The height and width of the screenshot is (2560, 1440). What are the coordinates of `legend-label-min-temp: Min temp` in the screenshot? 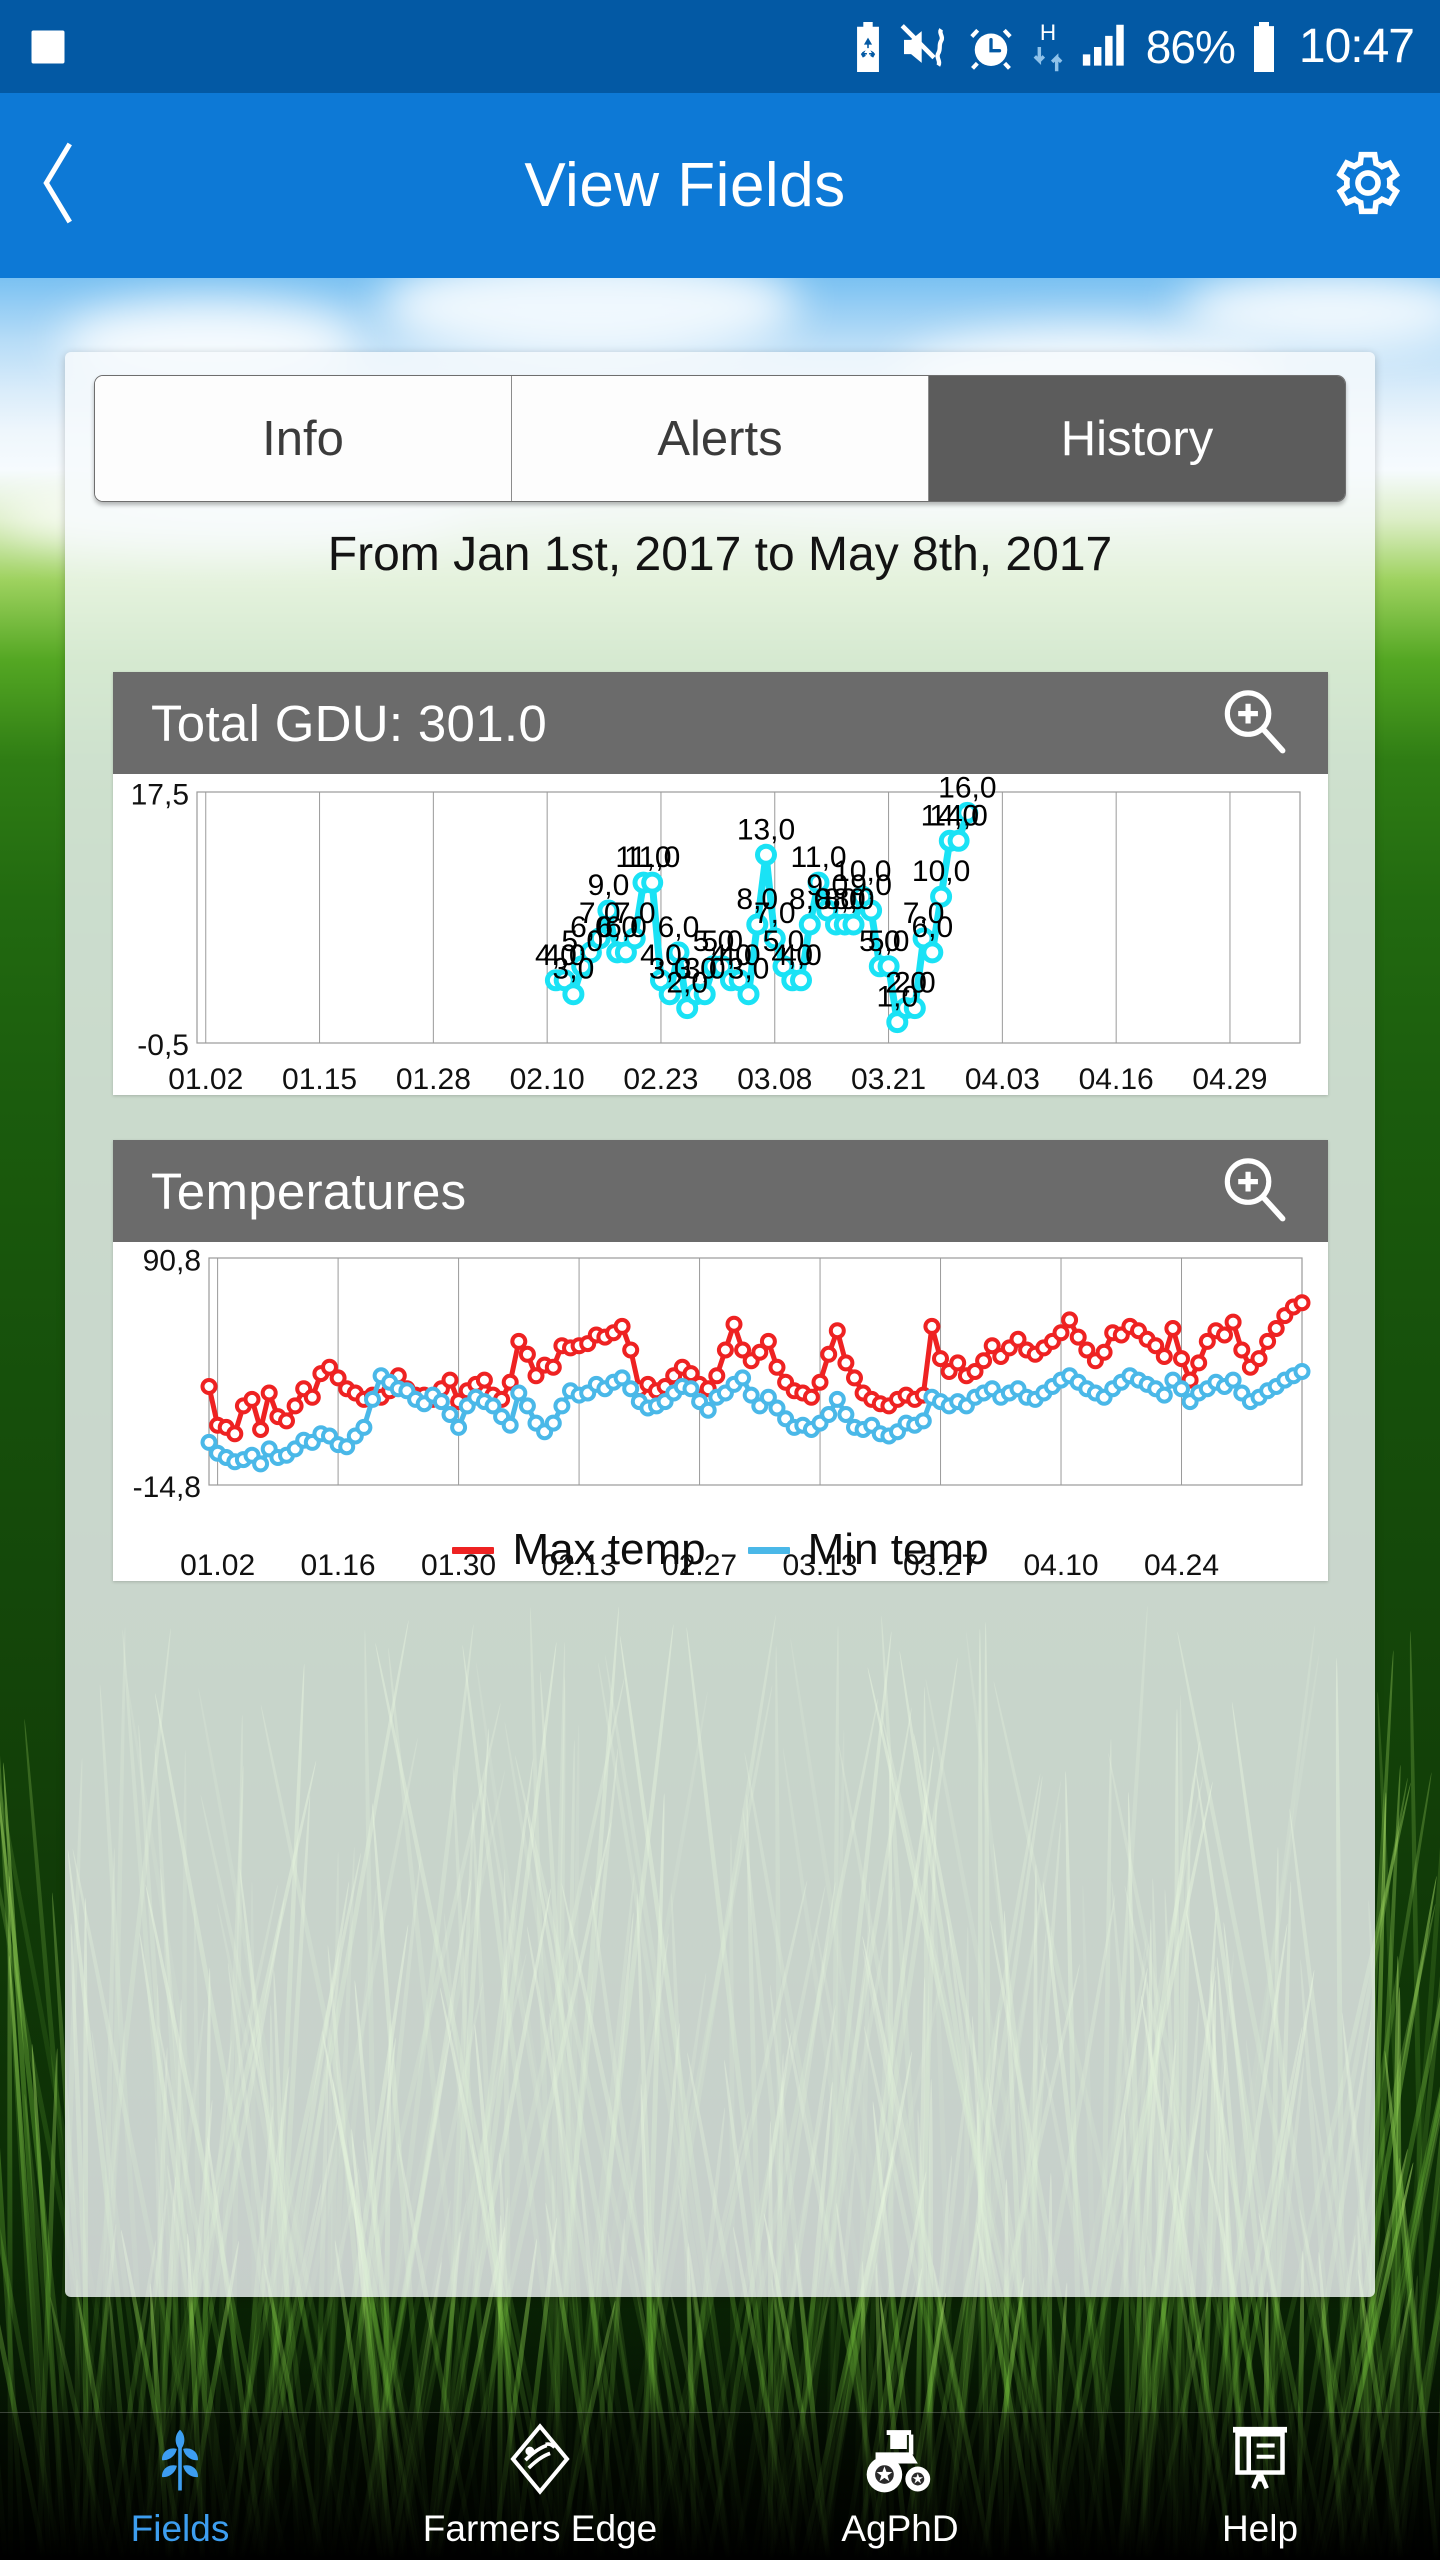 It's located at (898, 1549).